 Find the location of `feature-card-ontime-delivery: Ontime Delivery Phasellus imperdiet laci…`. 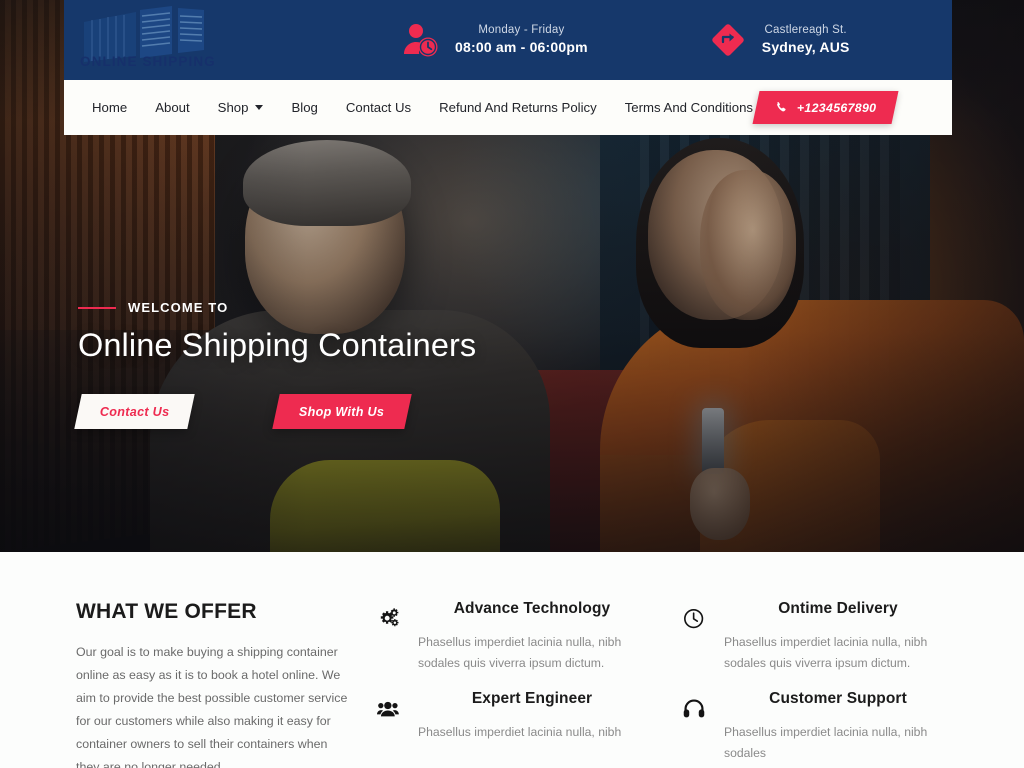

feature-card-ontime-delivery: Ontime Delivery Phasellus imperdiet laci… is located at coordinates (816, 645).